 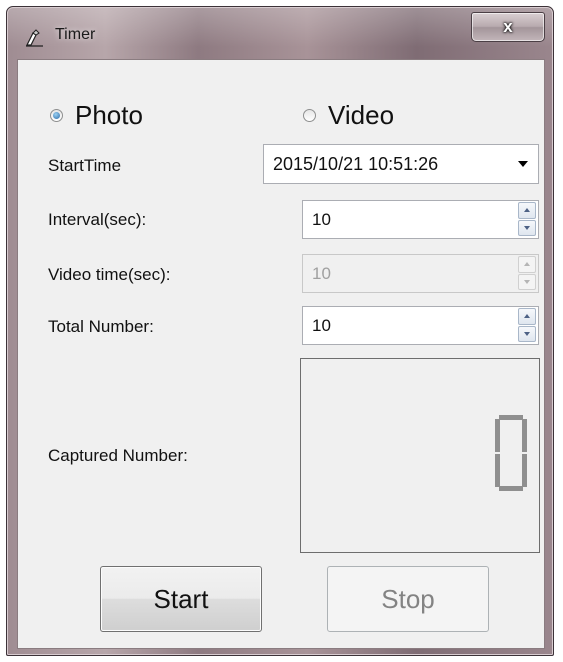 What do you see at coordinates (56, 115) in the screenshot?
I see `photo-radio-button` at bounding box center [56, 115].